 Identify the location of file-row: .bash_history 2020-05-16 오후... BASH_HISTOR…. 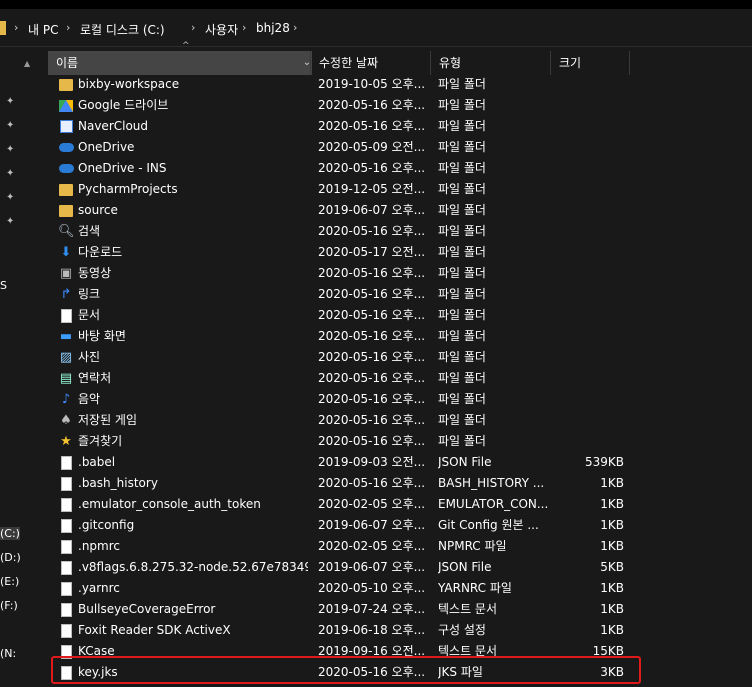
(344, 483).